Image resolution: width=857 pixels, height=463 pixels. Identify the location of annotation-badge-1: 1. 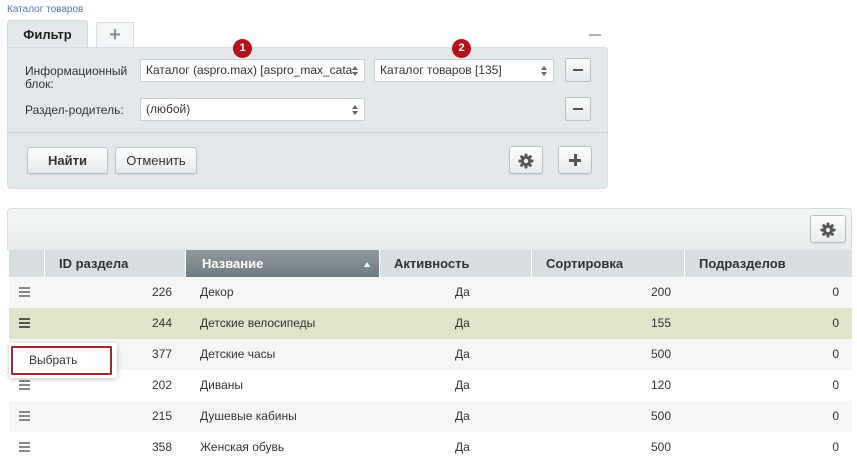
(242, 48).